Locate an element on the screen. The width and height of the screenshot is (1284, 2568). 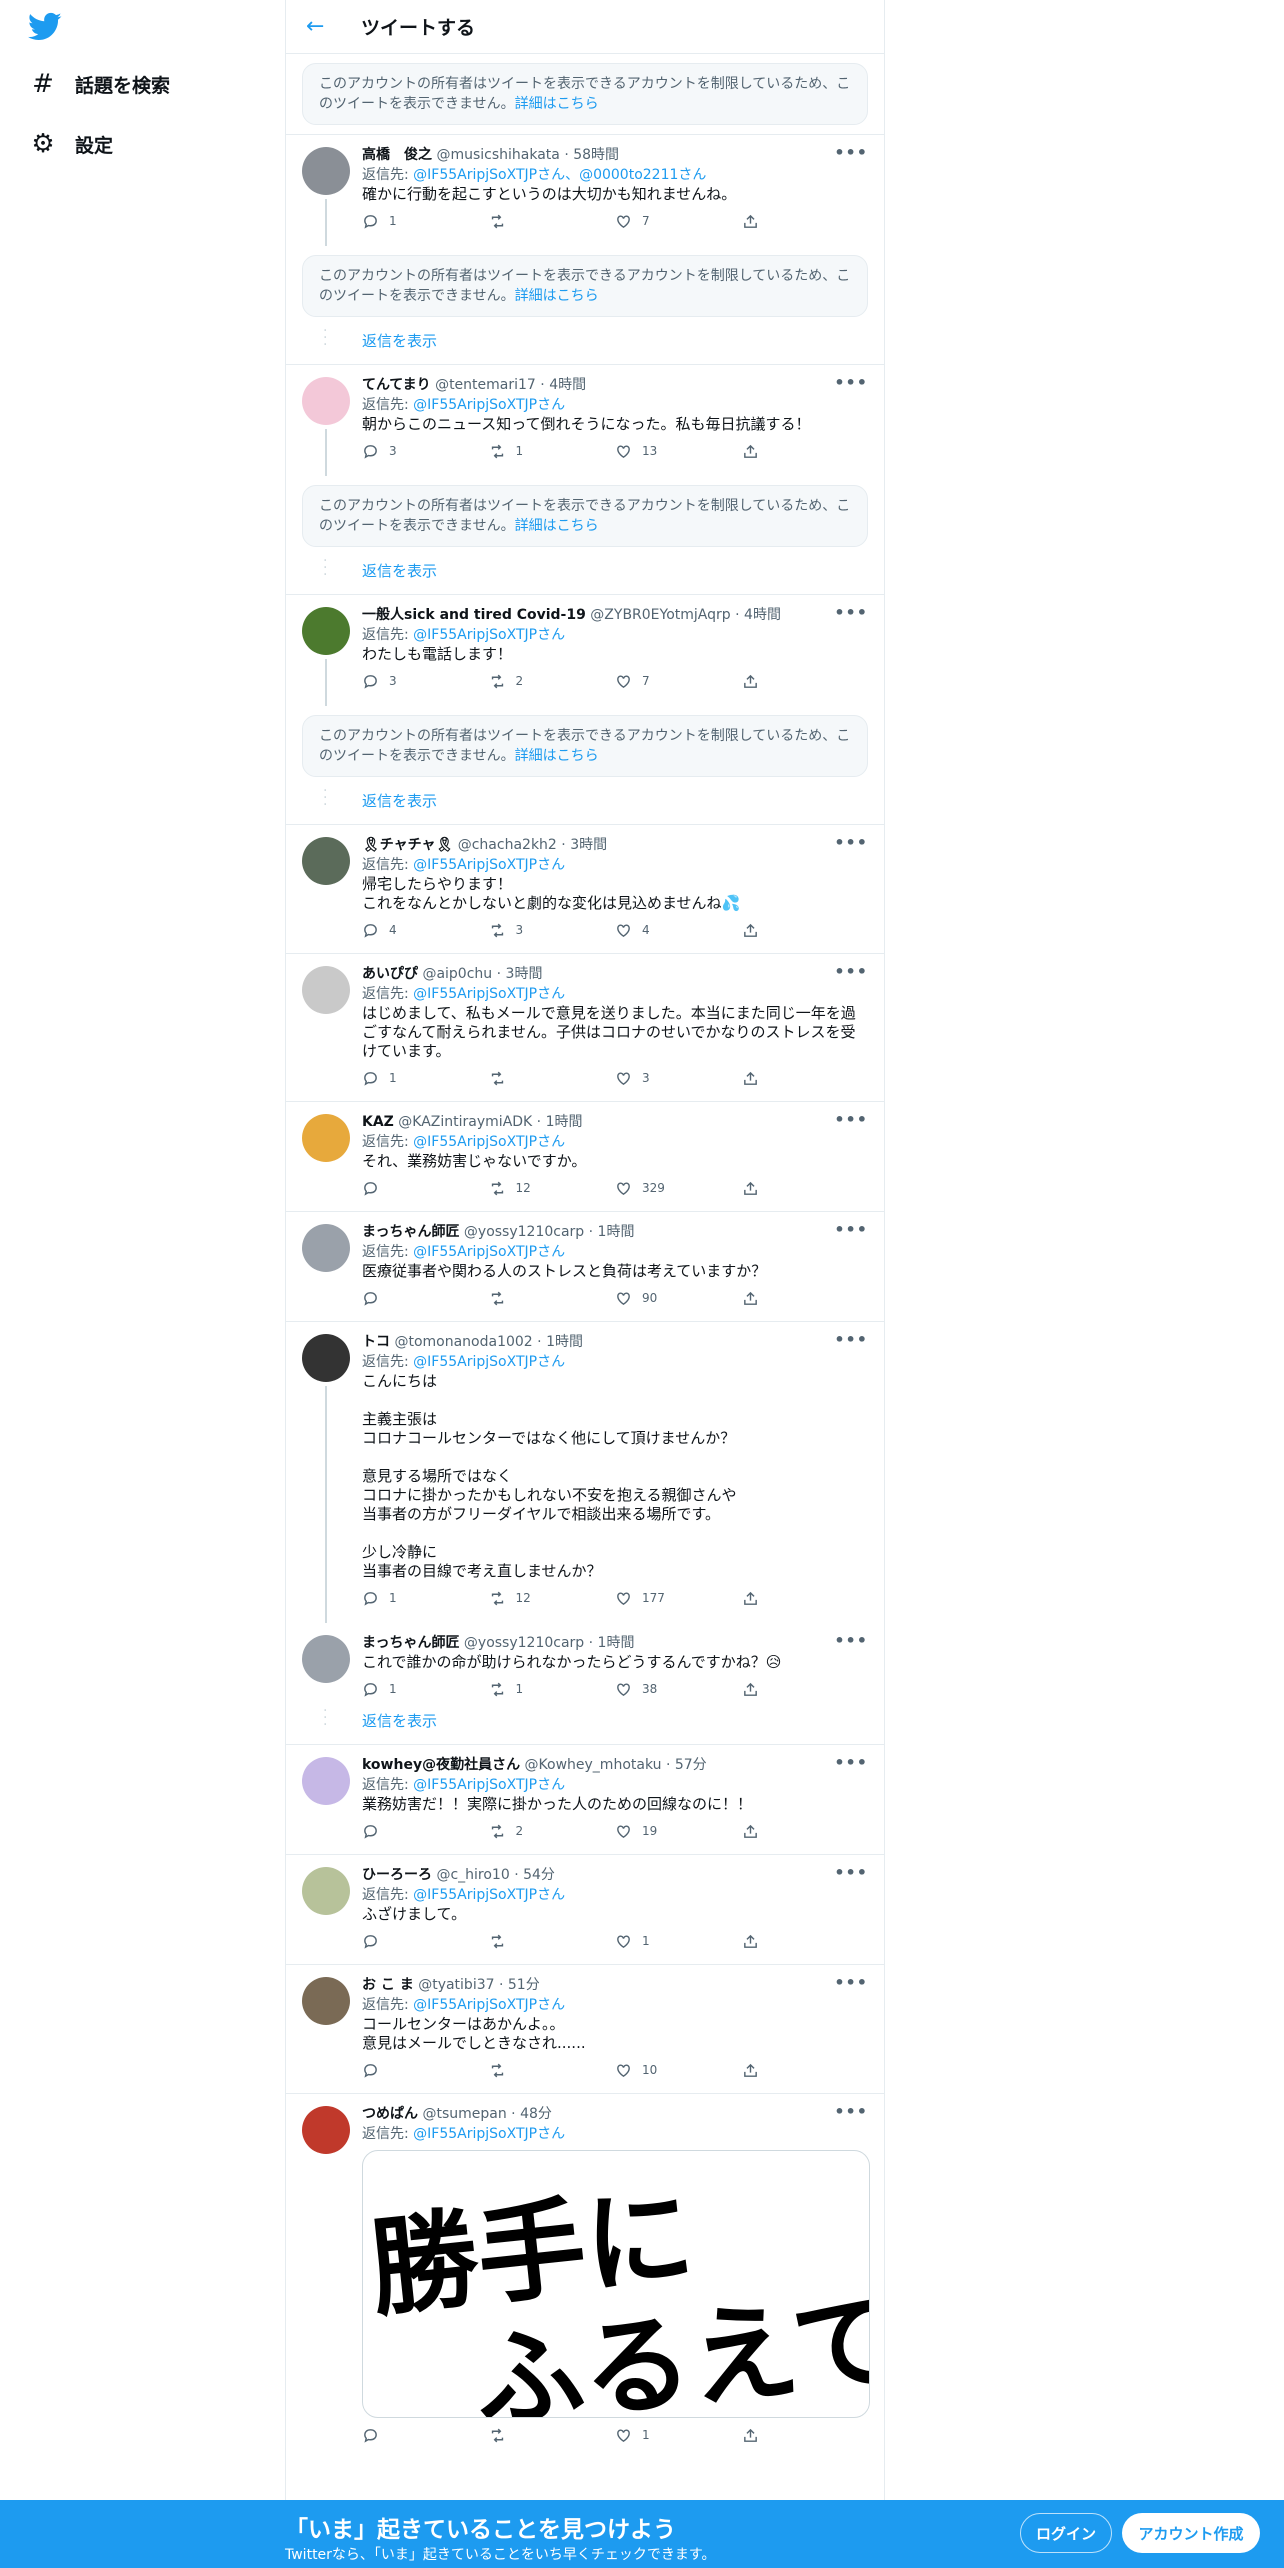
like-button: 1 is located at coordinates (678, 2435).